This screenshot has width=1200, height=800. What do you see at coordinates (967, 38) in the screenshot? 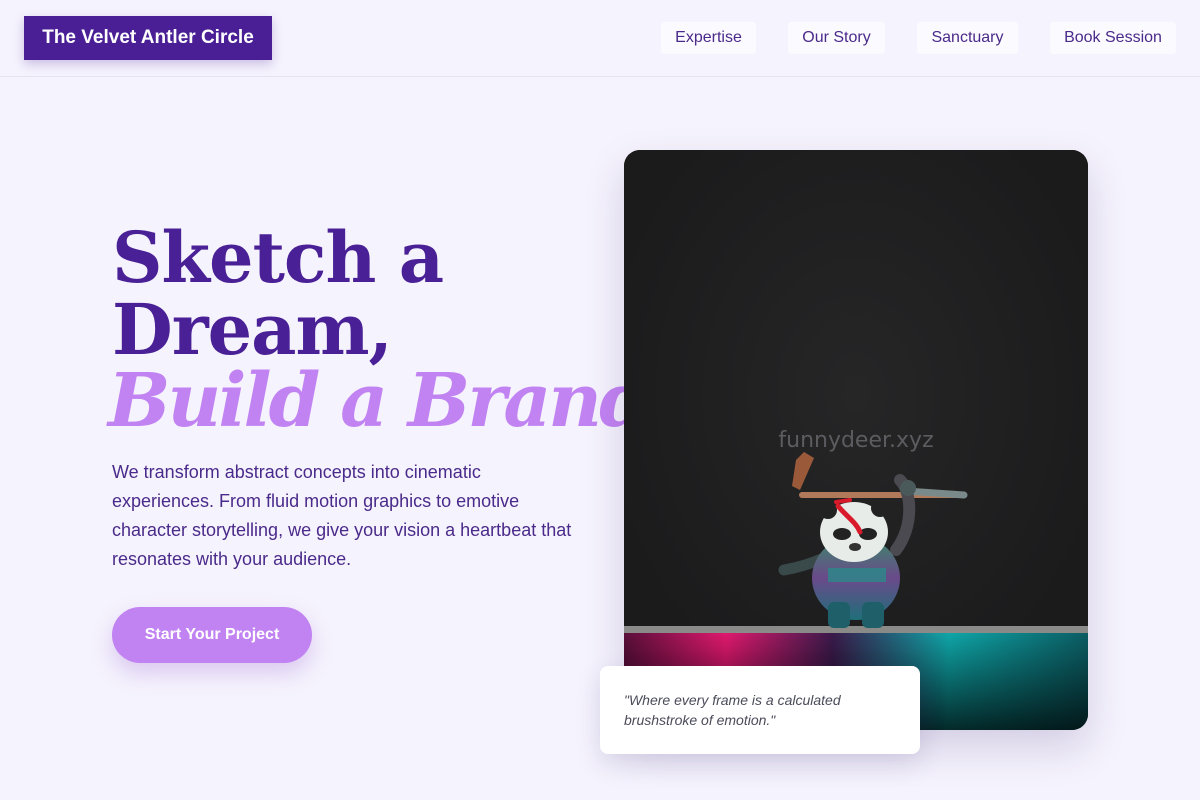
I see `nav-link-sanctuary: Sanctuary` at bounding box center [967, 38].